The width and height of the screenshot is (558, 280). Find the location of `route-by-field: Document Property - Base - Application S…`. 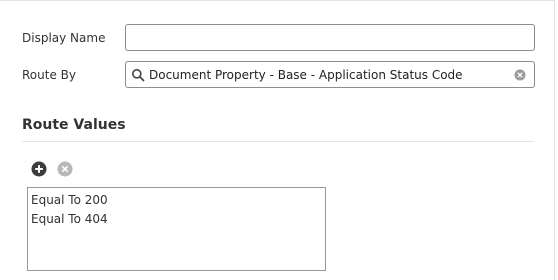

route-by-field: Document Property - Base - Application S… is located at coordinates (330, 74).